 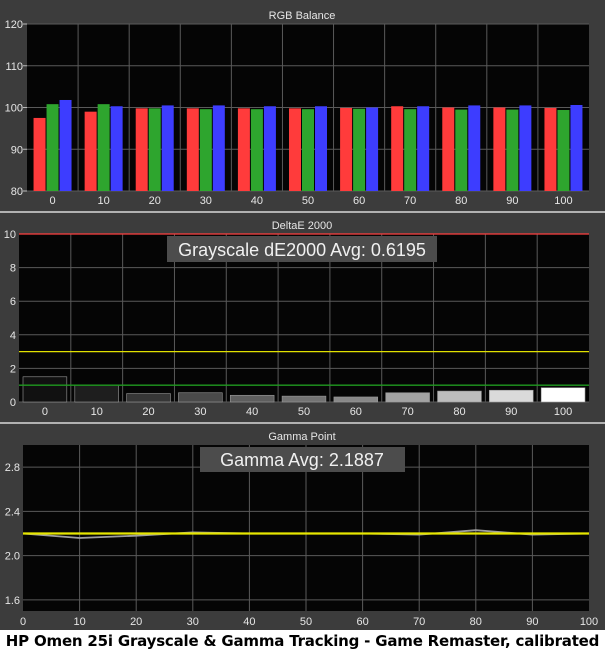 I want to click on de-xtick-label: 100, so click(x=563, y=412).